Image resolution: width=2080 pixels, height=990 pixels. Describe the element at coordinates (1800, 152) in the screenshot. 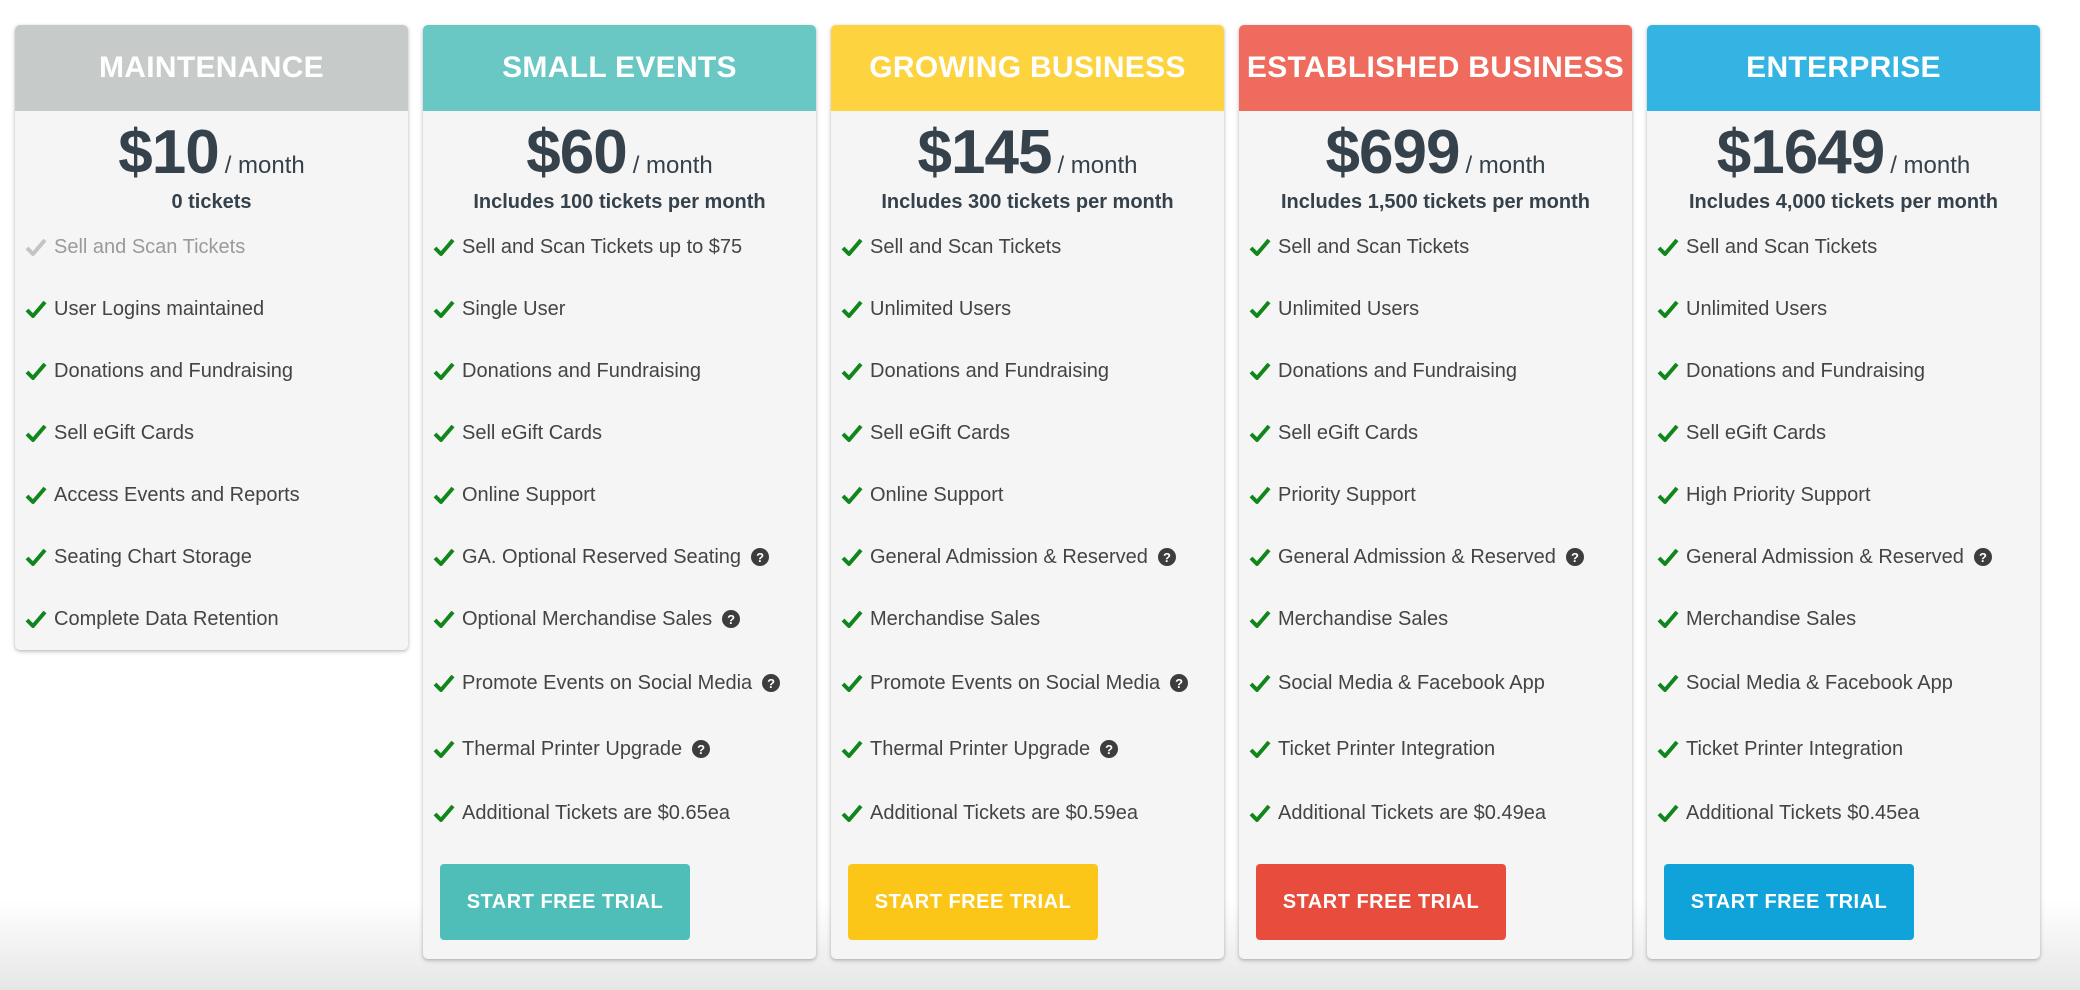

I see `plan-price: $1649` at that location.